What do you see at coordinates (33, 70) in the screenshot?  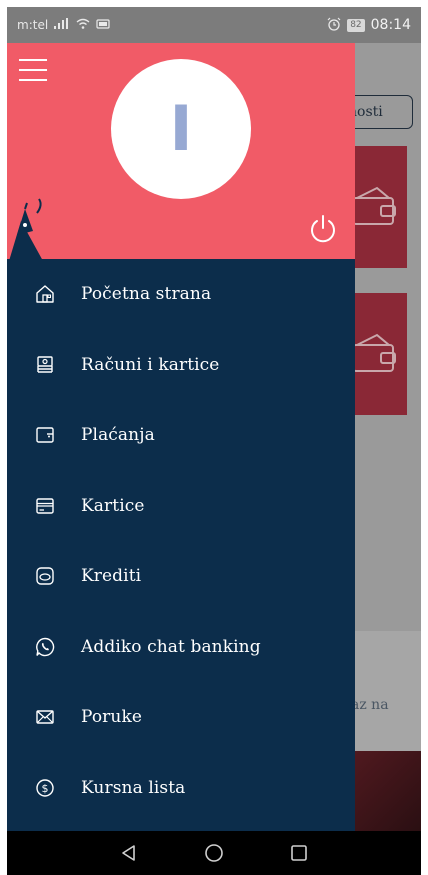 I see `hamburger-menu-icon` at bounding box center [33, 70].